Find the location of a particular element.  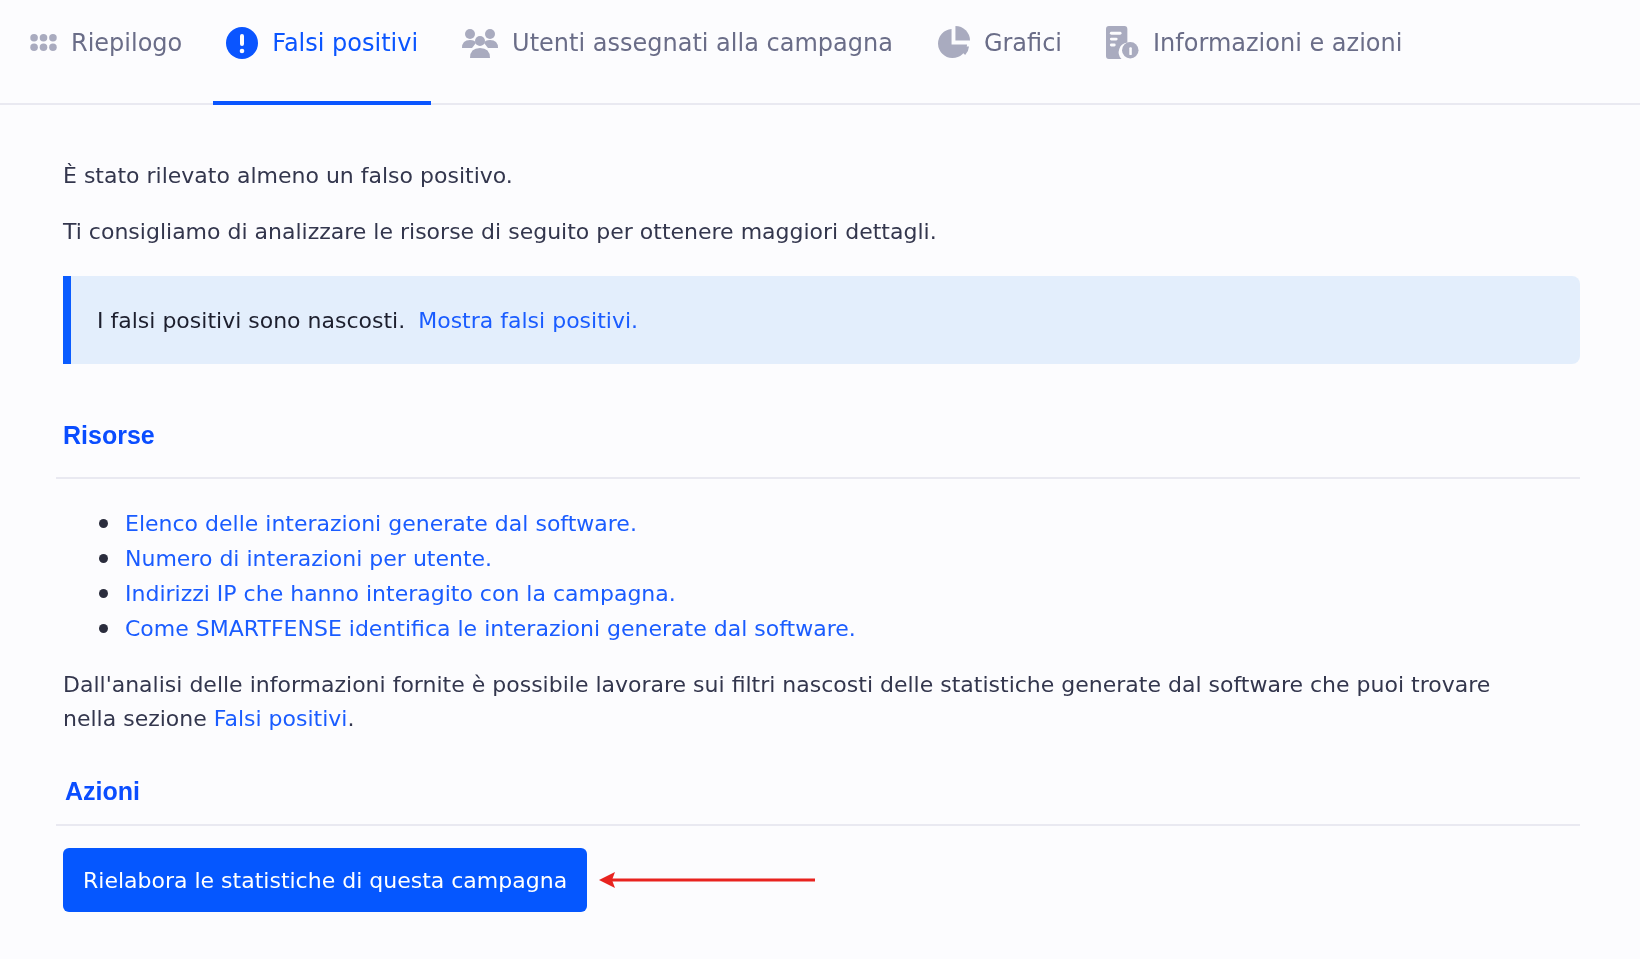

tab: Informazioni e azioni is located at coordinates (1254, 52).